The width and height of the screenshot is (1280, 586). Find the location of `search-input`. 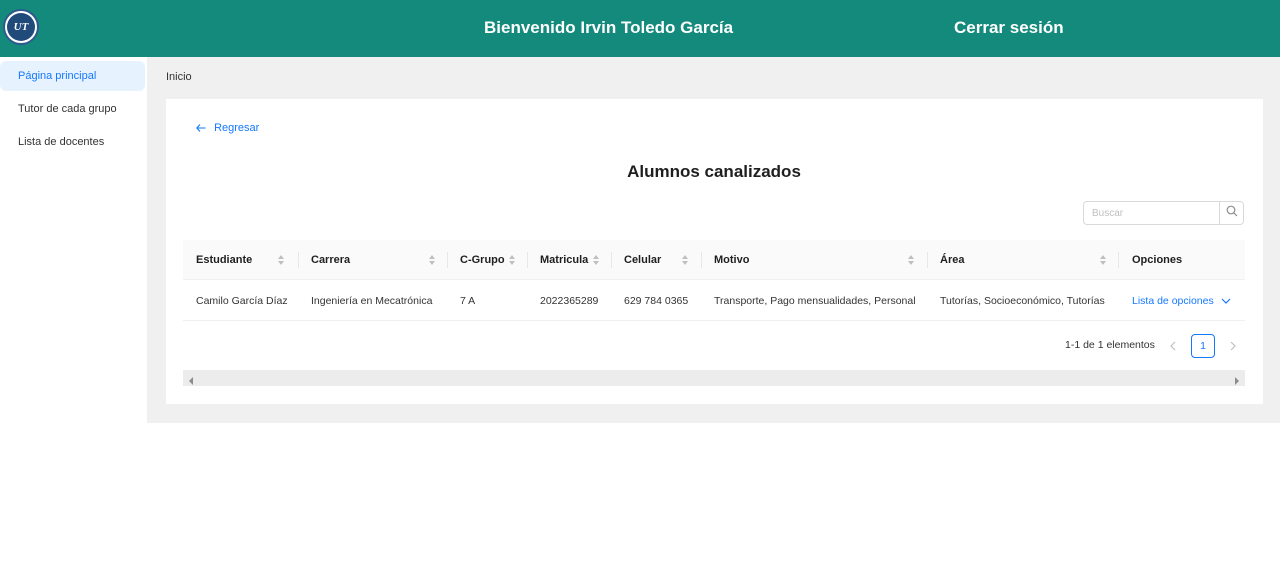

search-input is located at coordinates (1152, 213).